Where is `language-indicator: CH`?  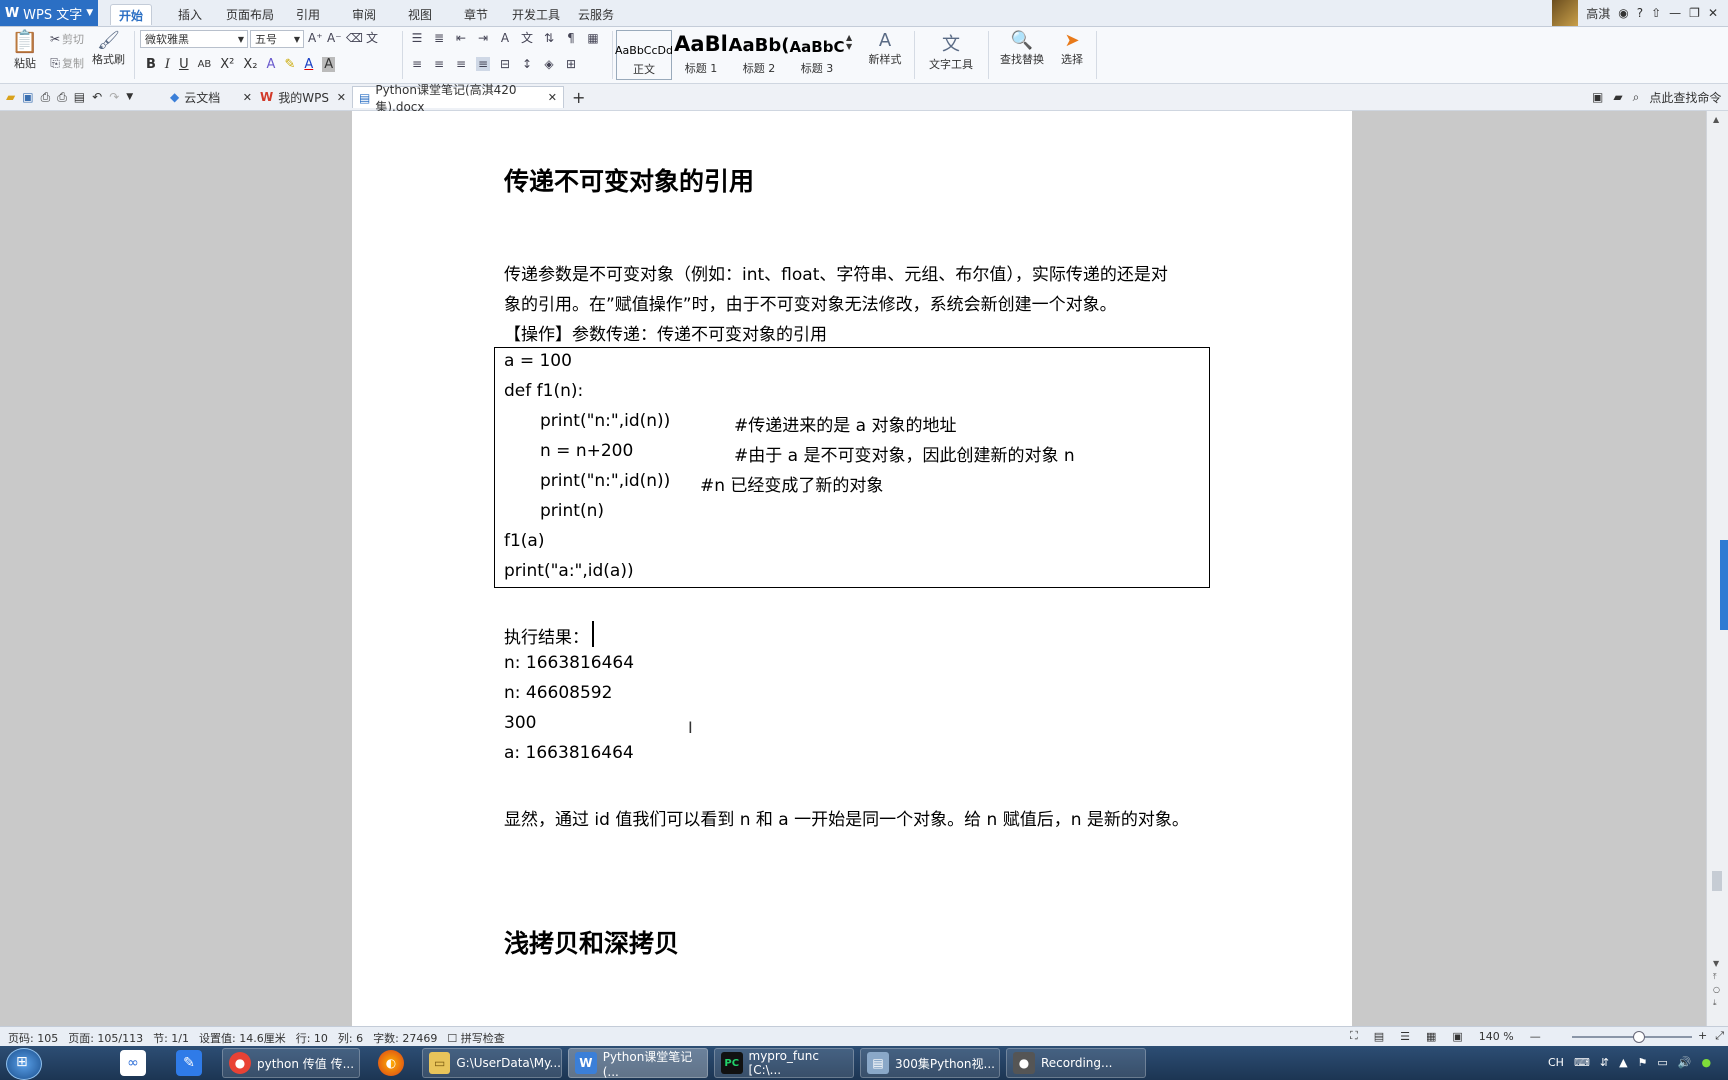 language-indicator: CH is located at coordinates (1556, 1062).